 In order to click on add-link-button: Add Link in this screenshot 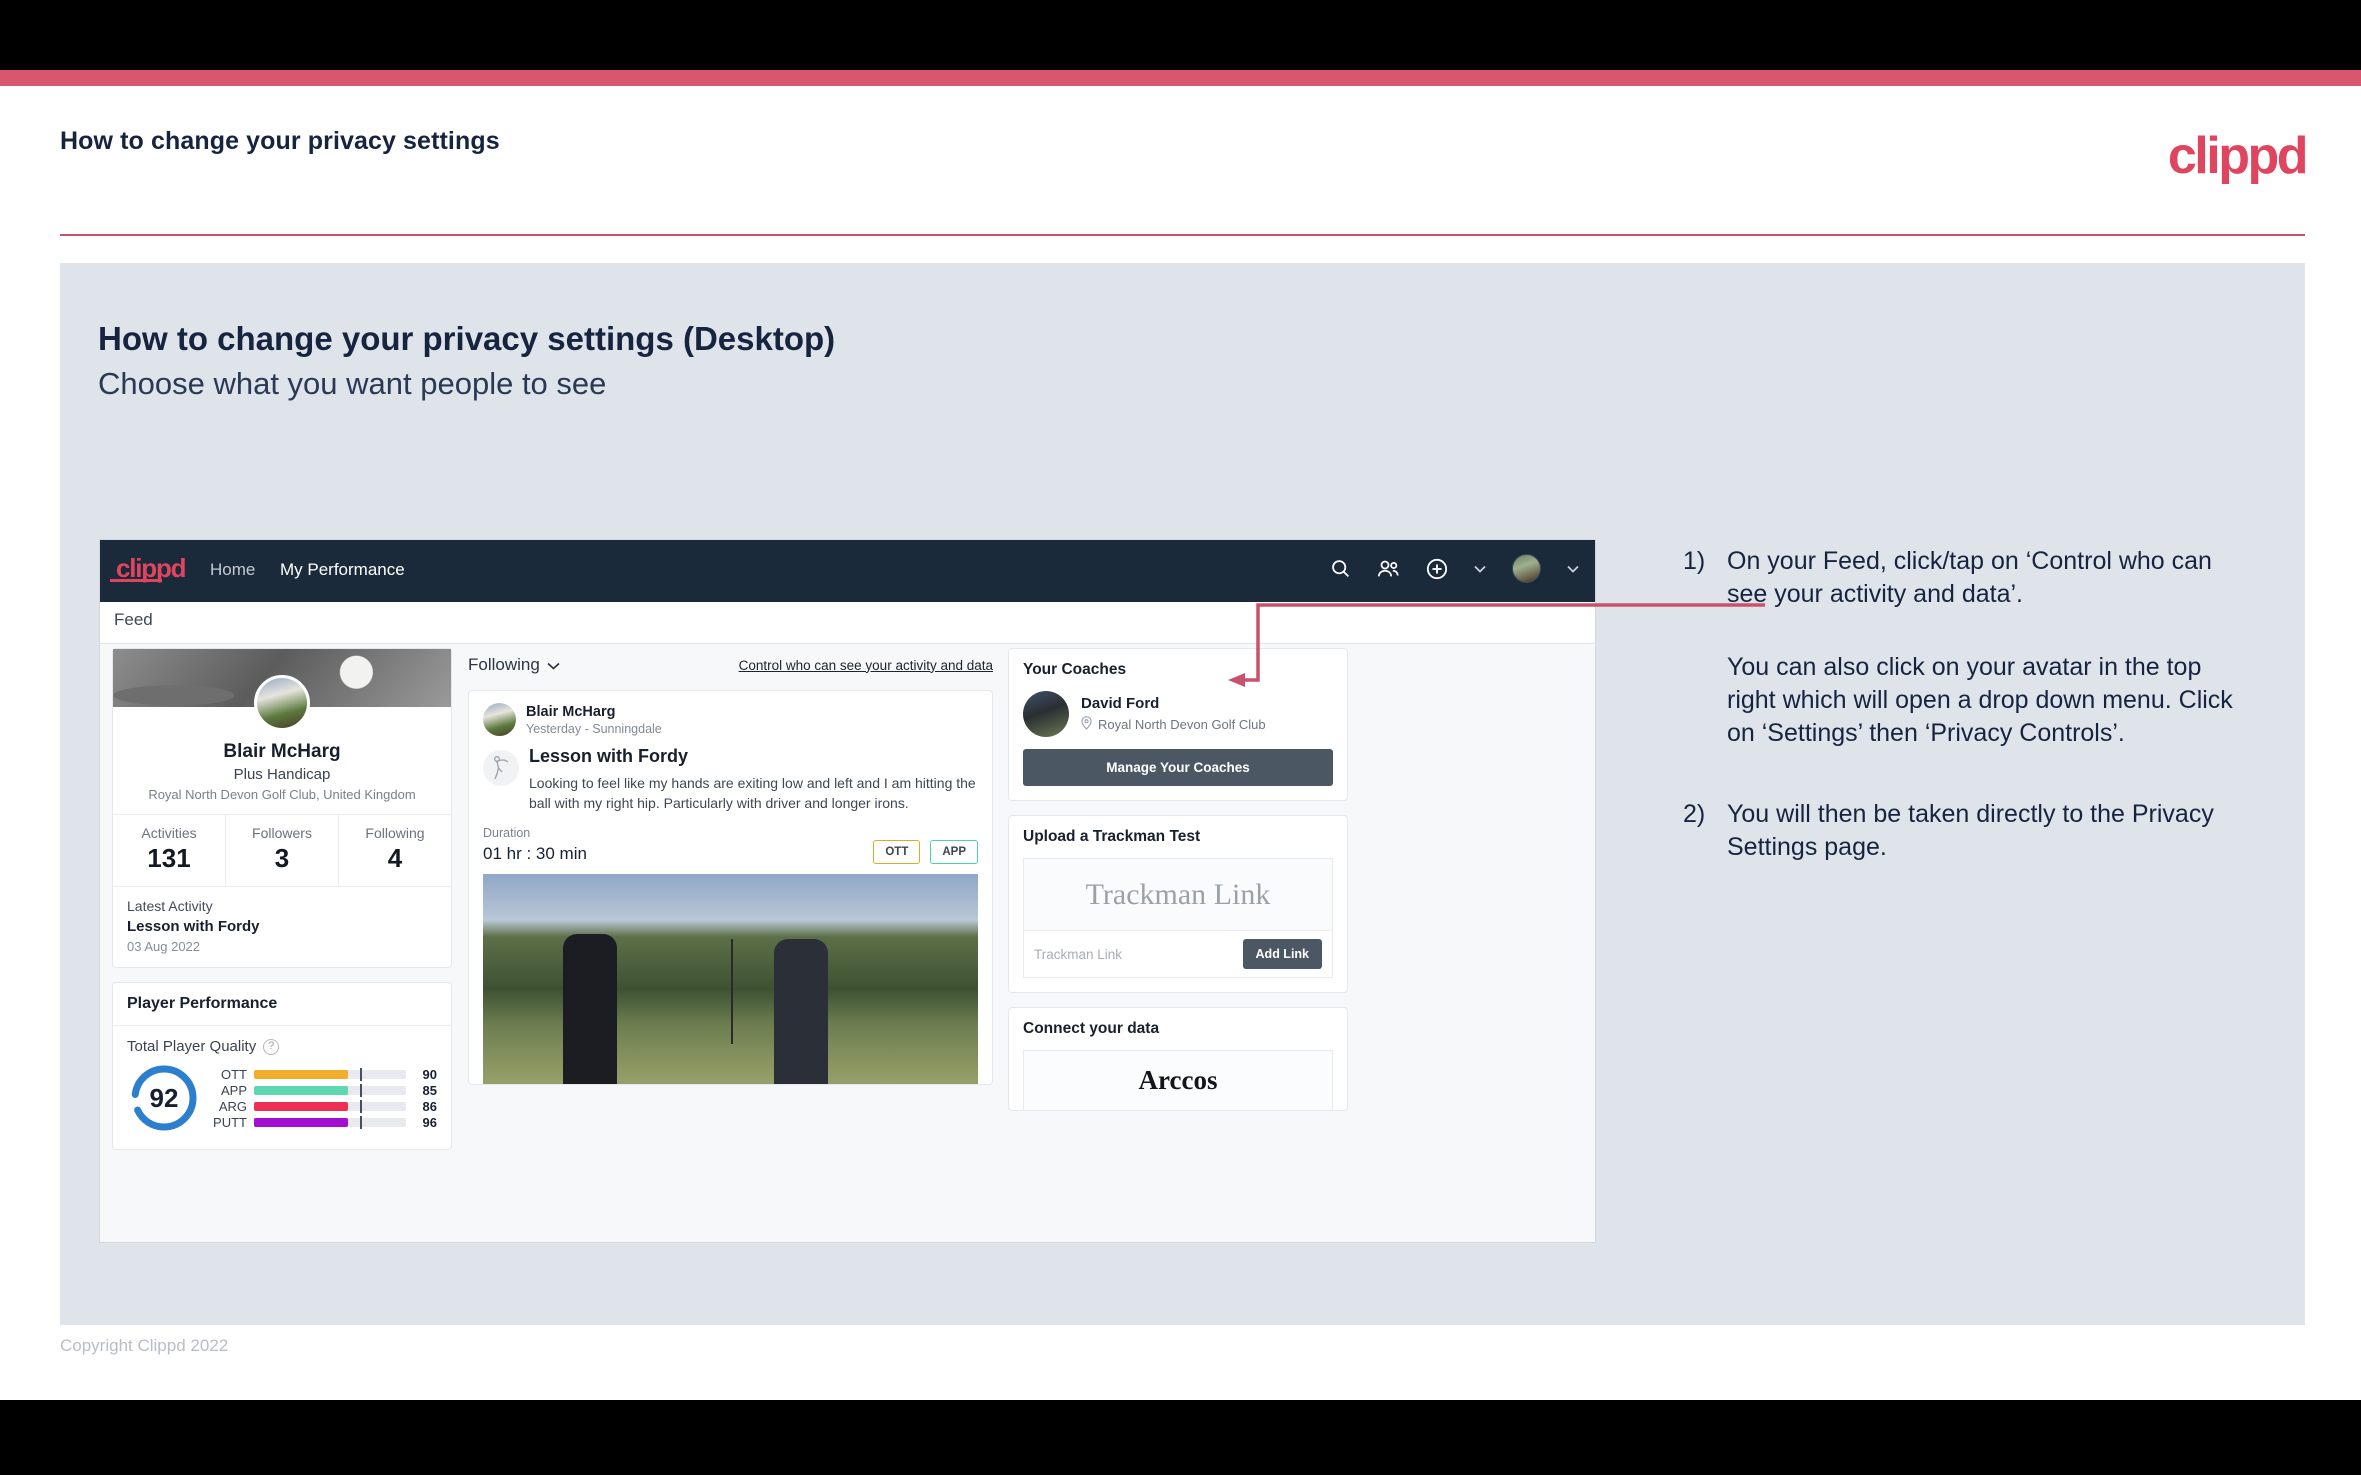, I will do `click(1282, 954)`.